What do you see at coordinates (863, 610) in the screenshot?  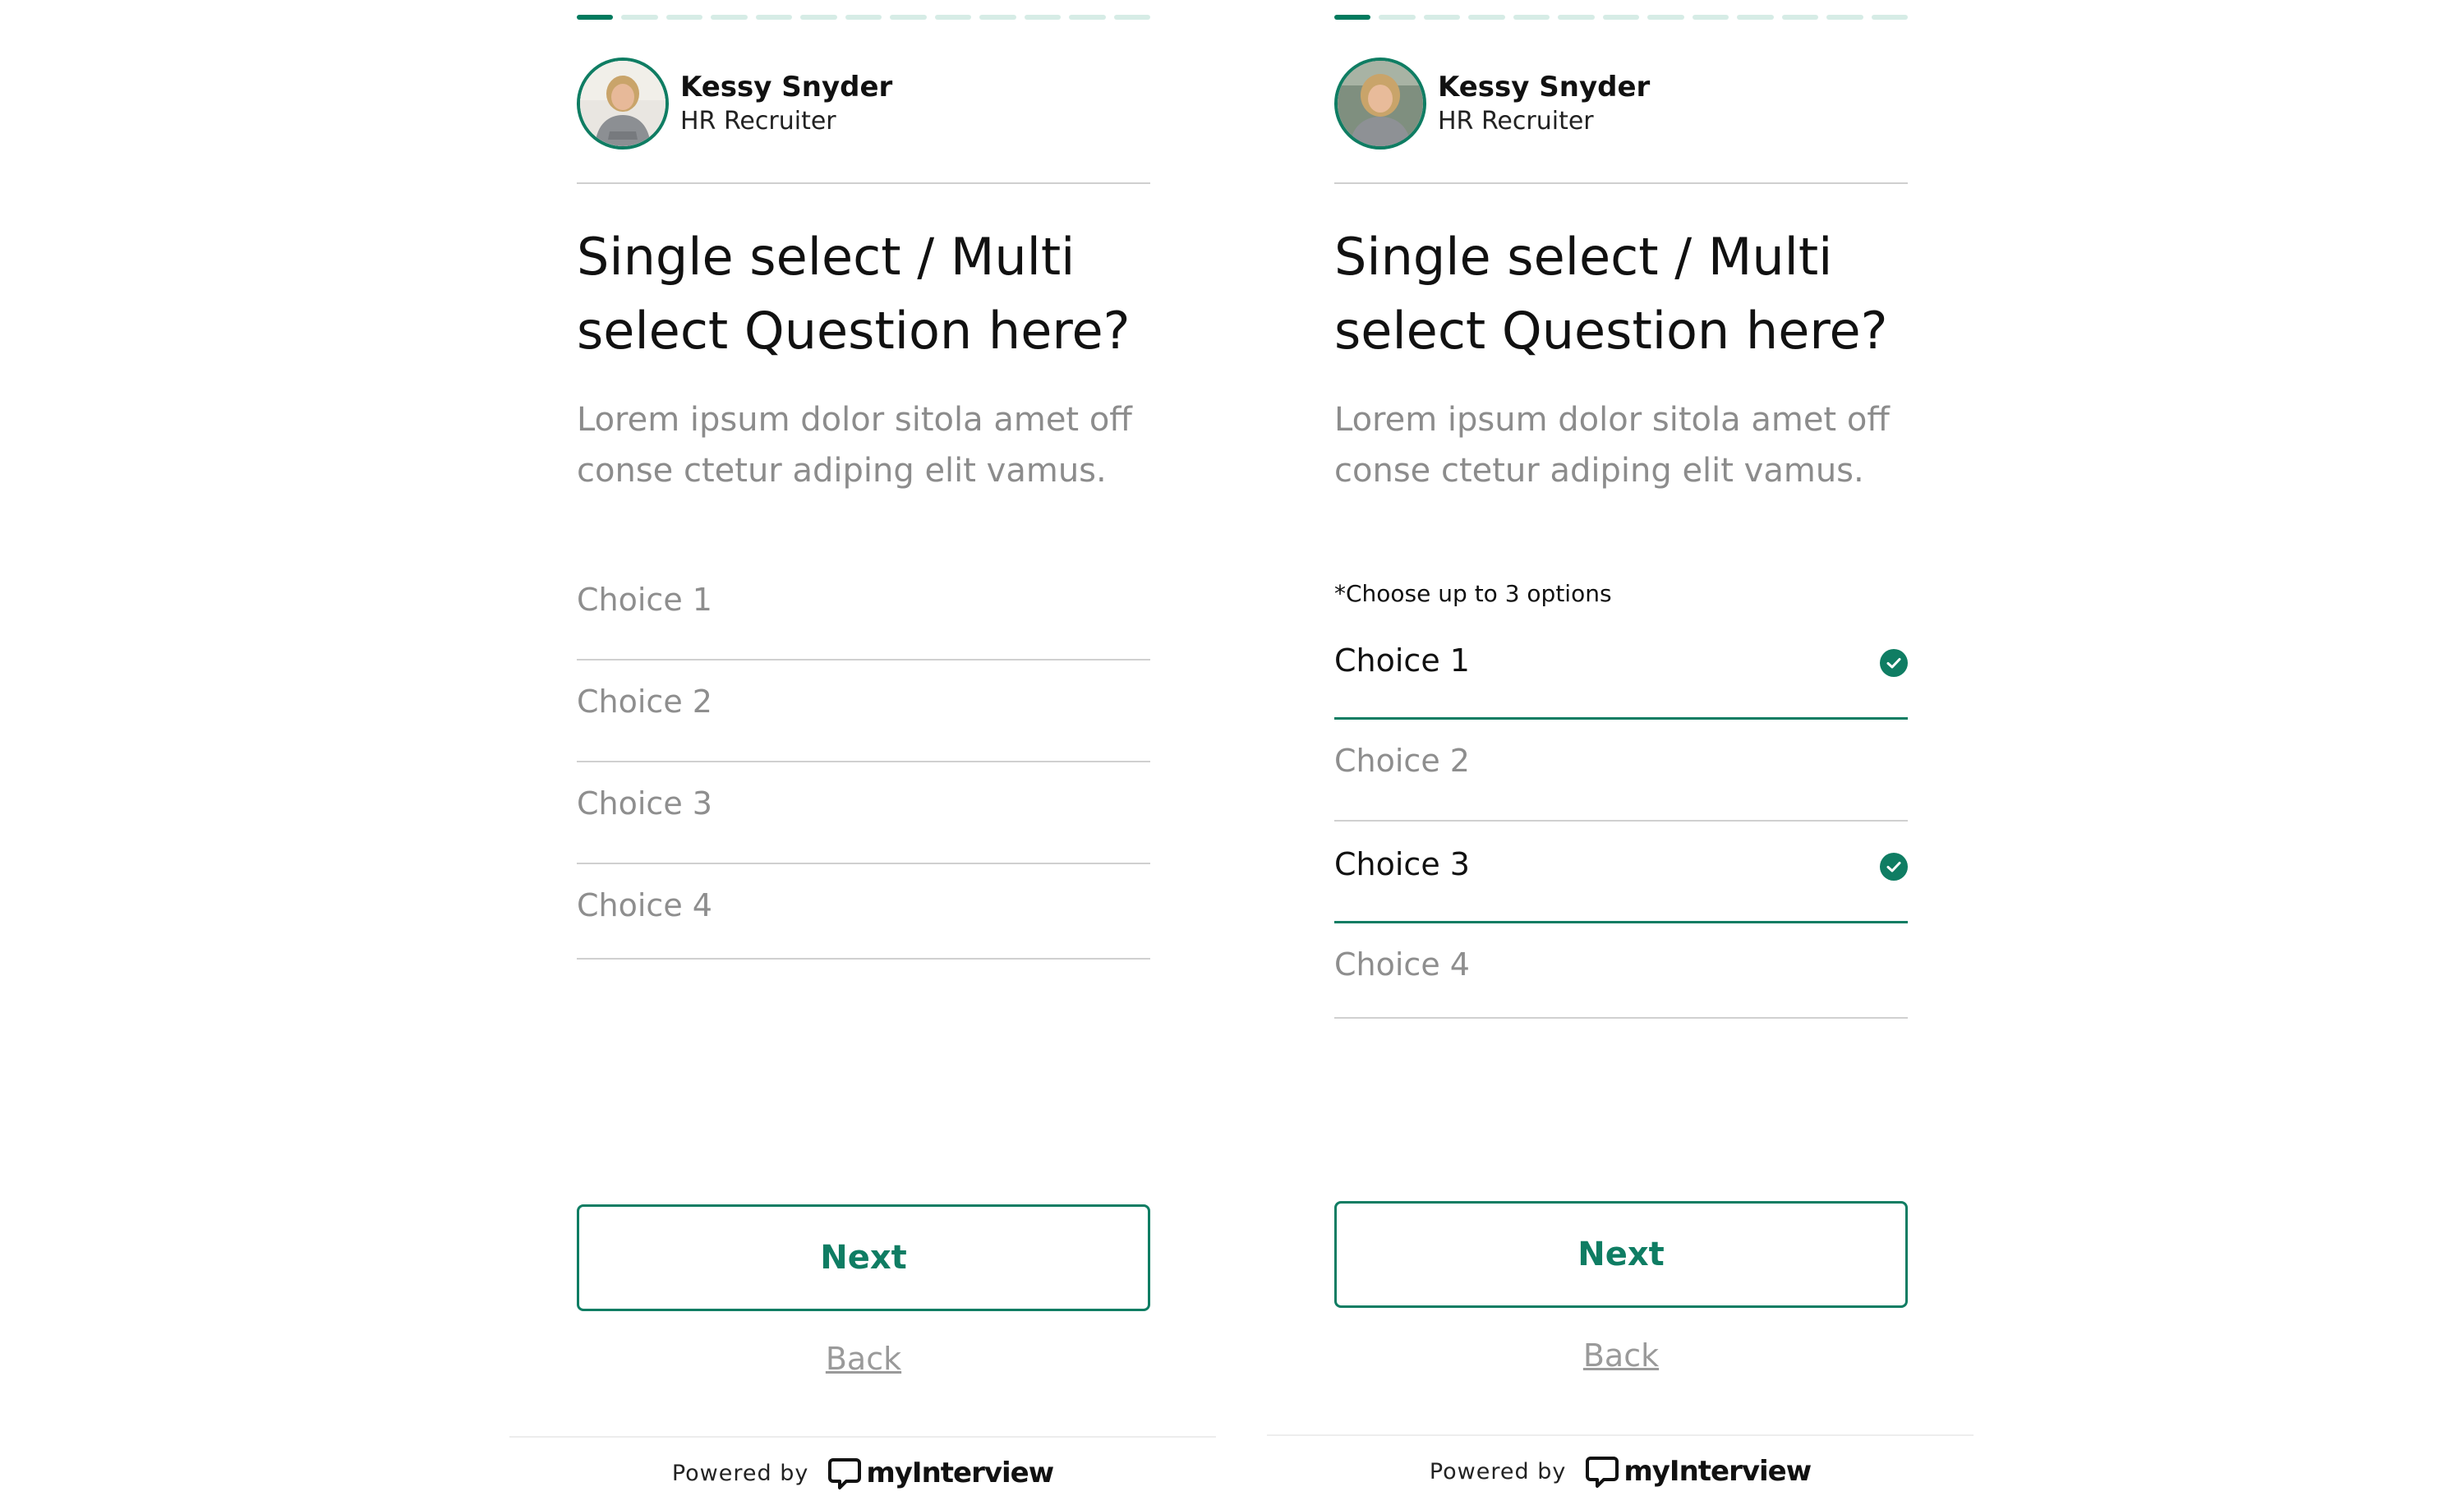 I see `choice-option: Choice 1` at bounding box center [863, 610].